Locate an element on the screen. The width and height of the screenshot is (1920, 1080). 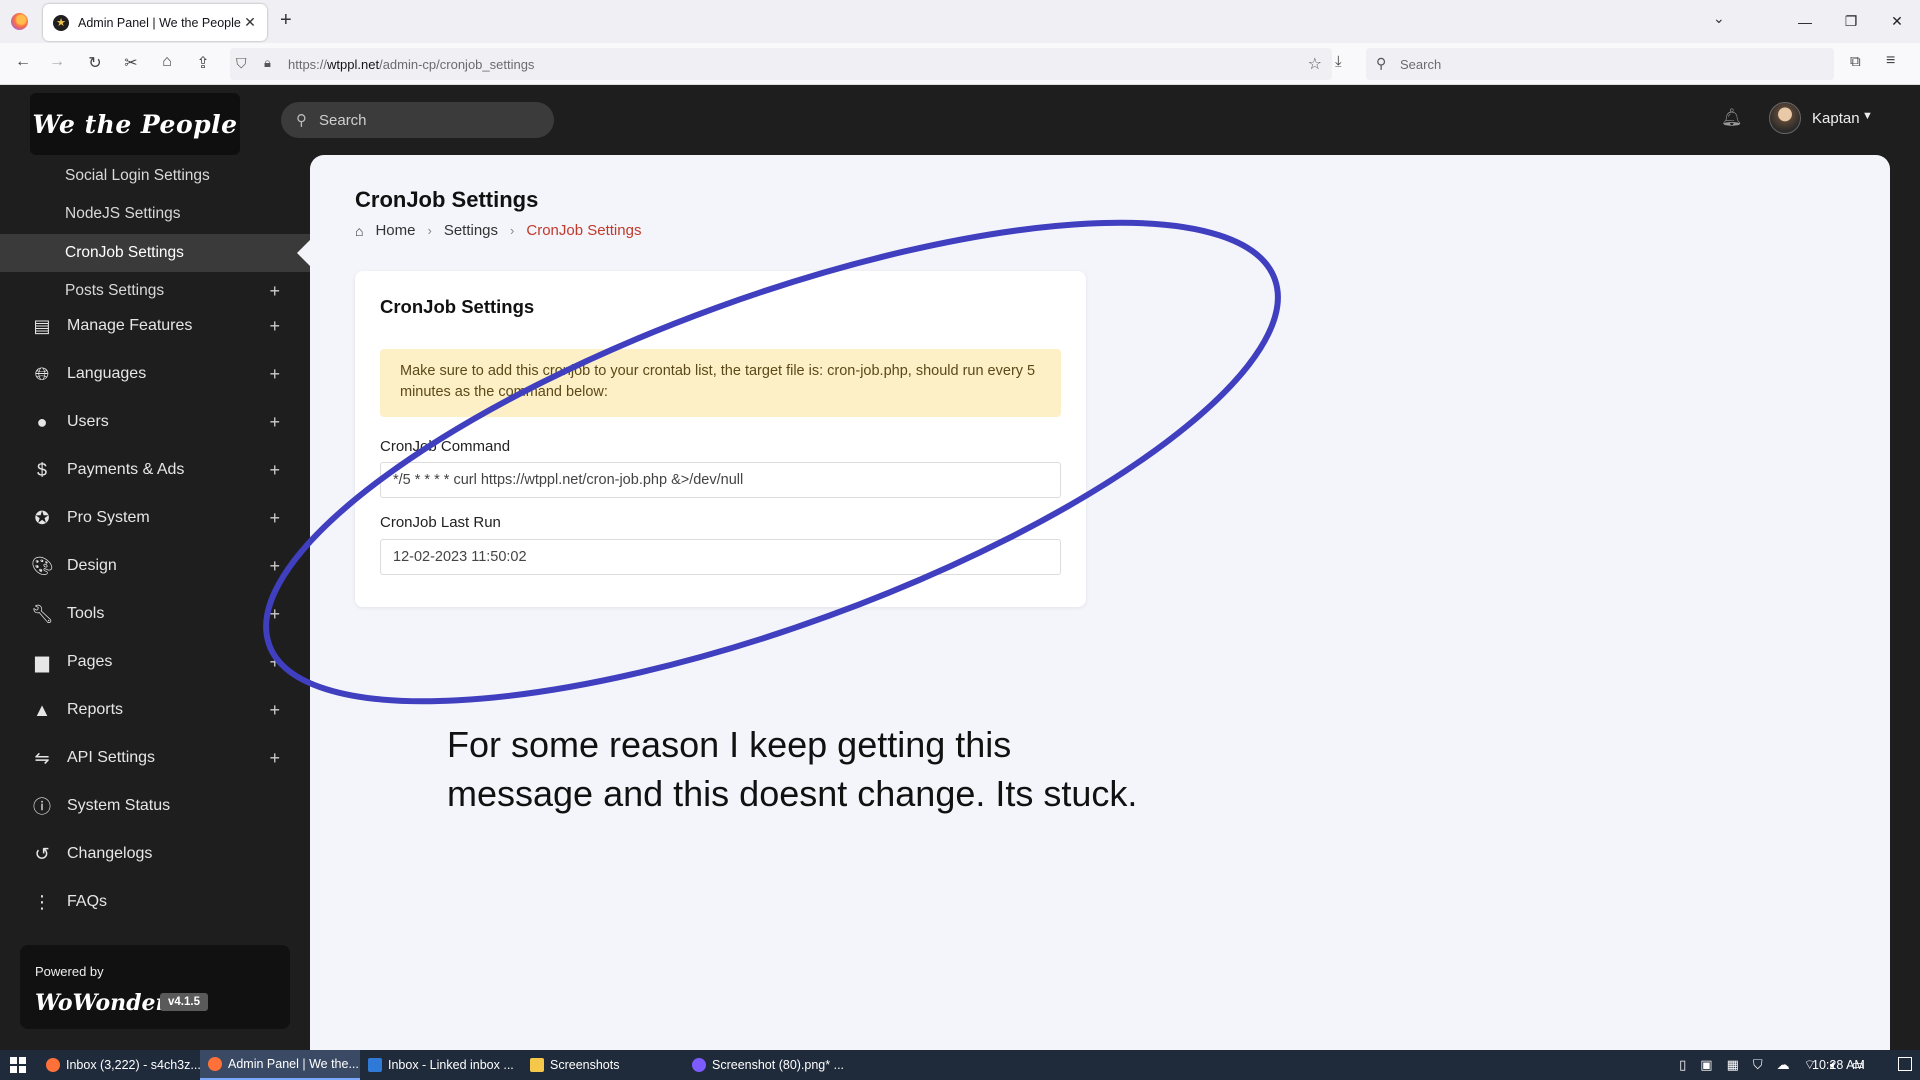
folder-icon is located at coordinates (537, 1065).